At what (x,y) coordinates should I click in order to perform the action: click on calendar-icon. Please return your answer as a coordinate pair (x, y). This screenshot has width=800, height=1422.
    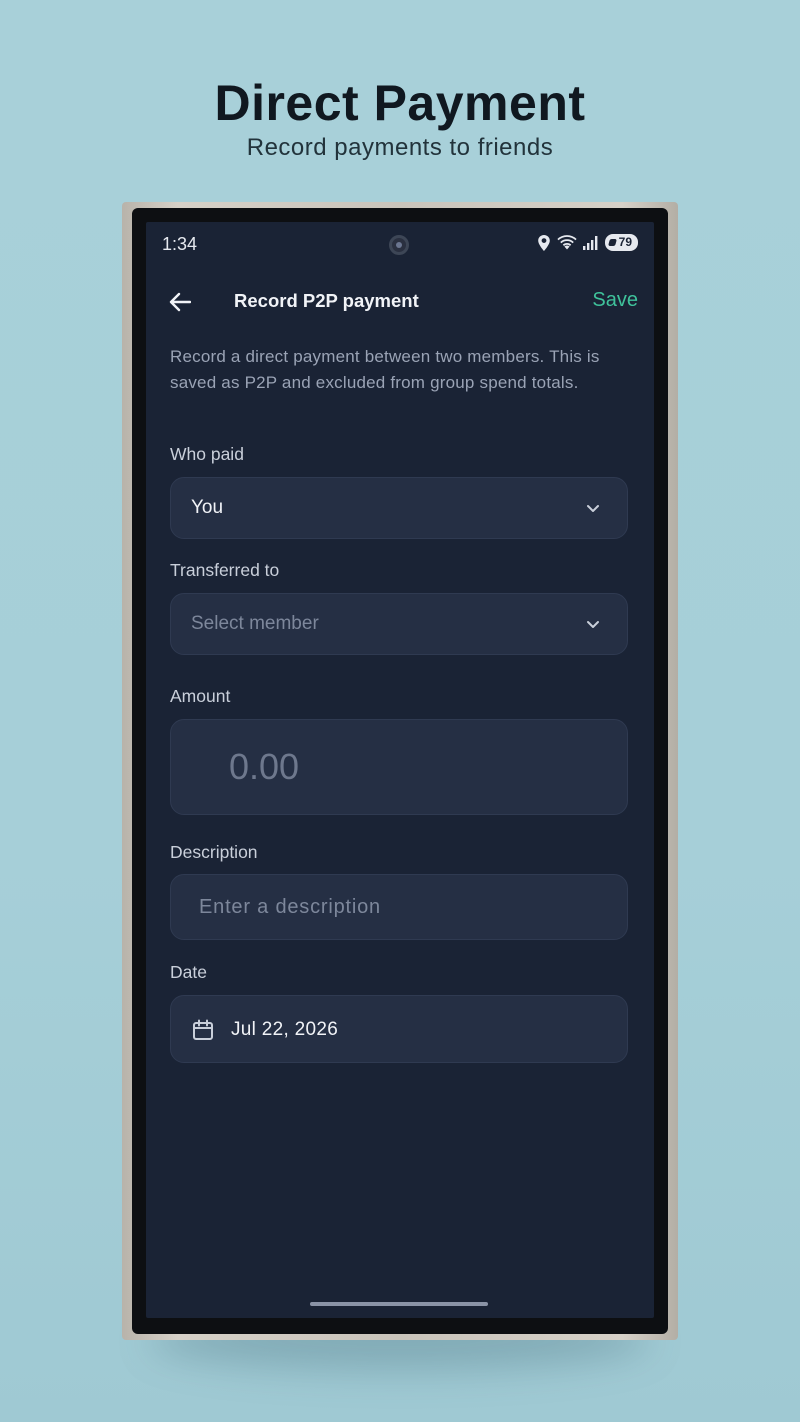
    Looking at the image, I should click on (203, 1029).